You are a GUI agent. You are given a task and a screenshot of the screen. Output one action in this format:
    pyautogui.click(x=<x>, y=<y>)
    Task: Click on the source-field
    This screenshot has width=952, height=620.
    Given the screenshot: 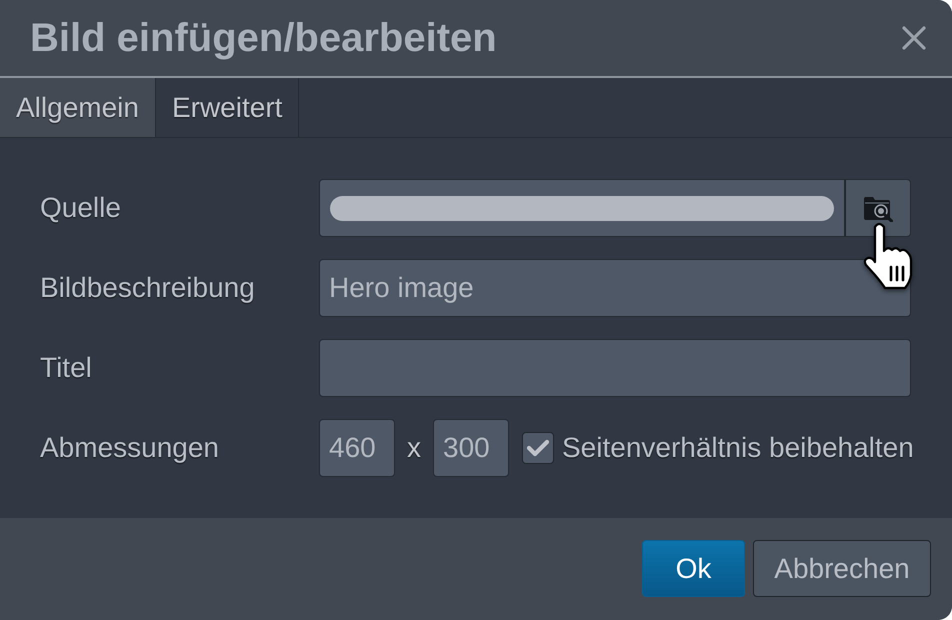 What is the action you would take?
    pyautogui.click(x=582, y=208)
    